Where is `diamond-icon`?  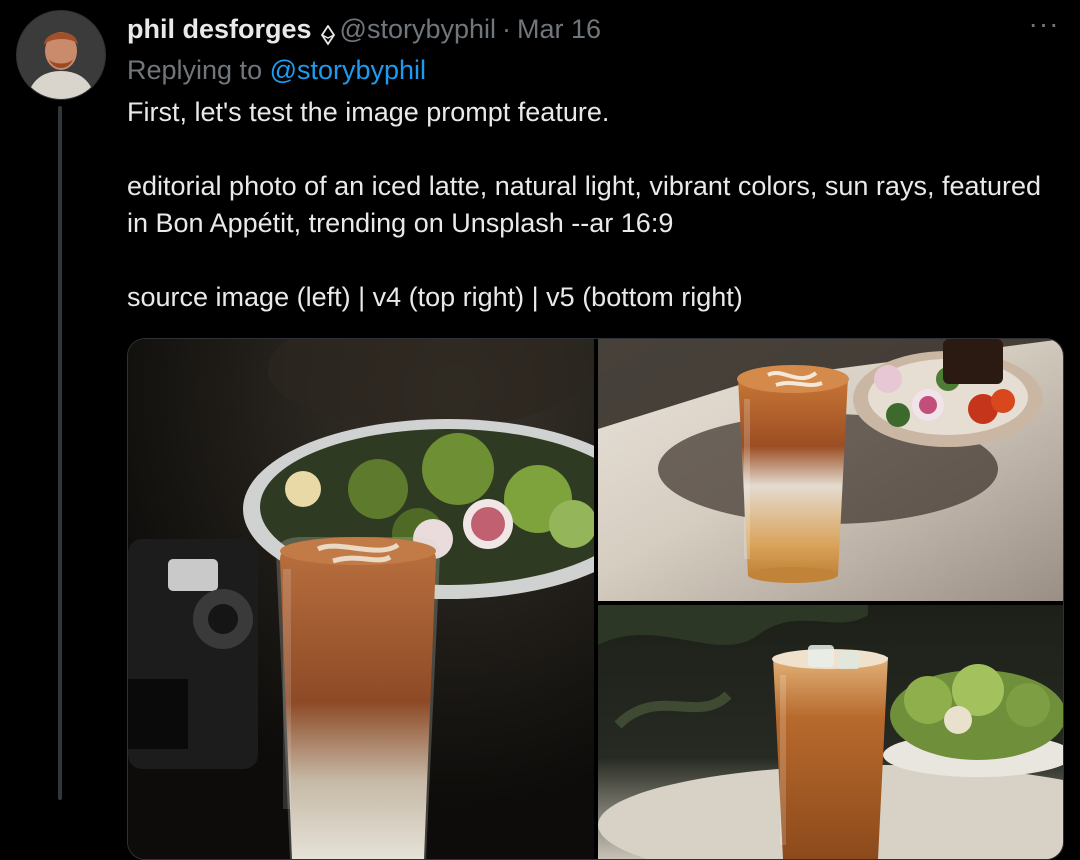
diamond-icon is located at coordinates (328, 32).